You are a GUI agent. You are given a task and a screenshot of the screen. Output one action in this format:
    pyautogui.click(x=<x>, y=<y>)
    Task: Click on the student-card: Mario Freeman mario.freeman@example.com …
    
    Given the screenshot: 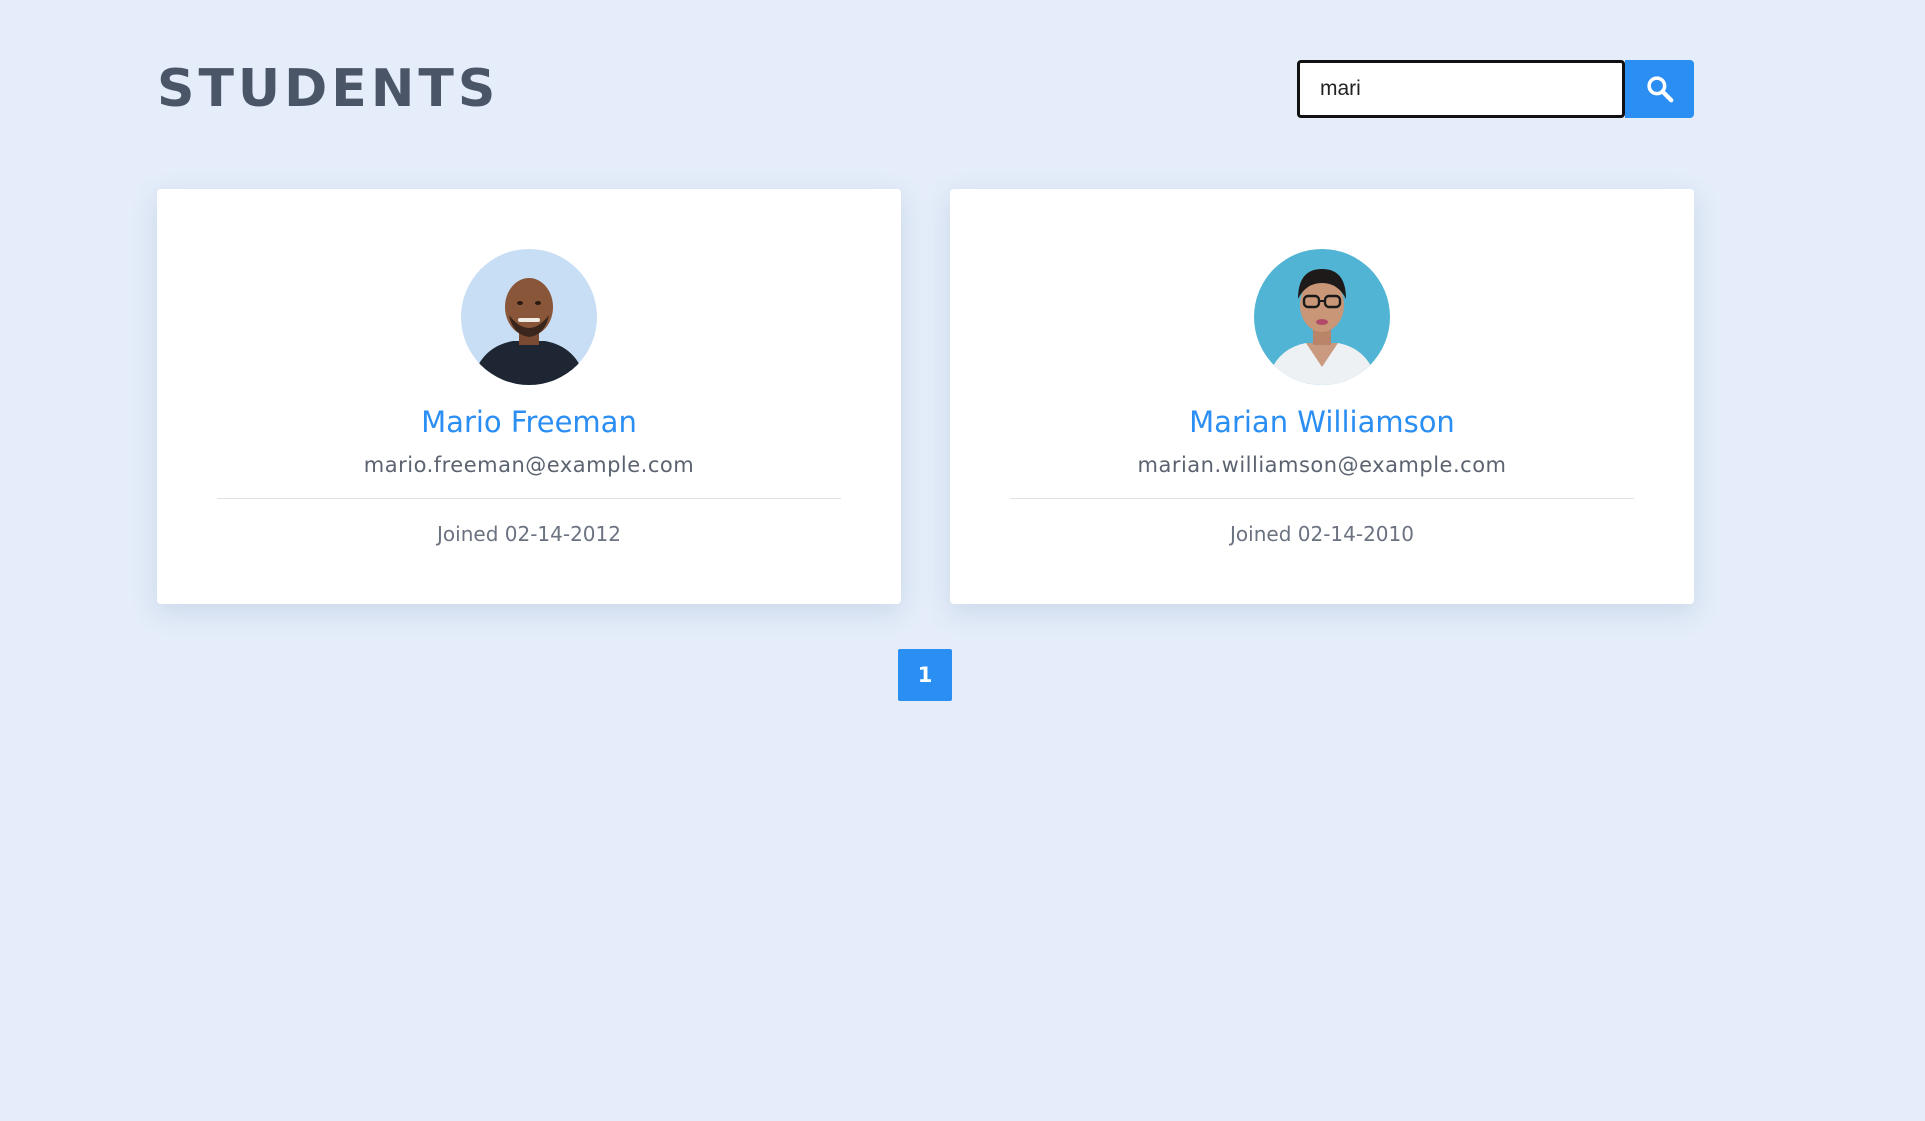 What is the action you would take?
    pyautogui.click(x=529, y=396)
    